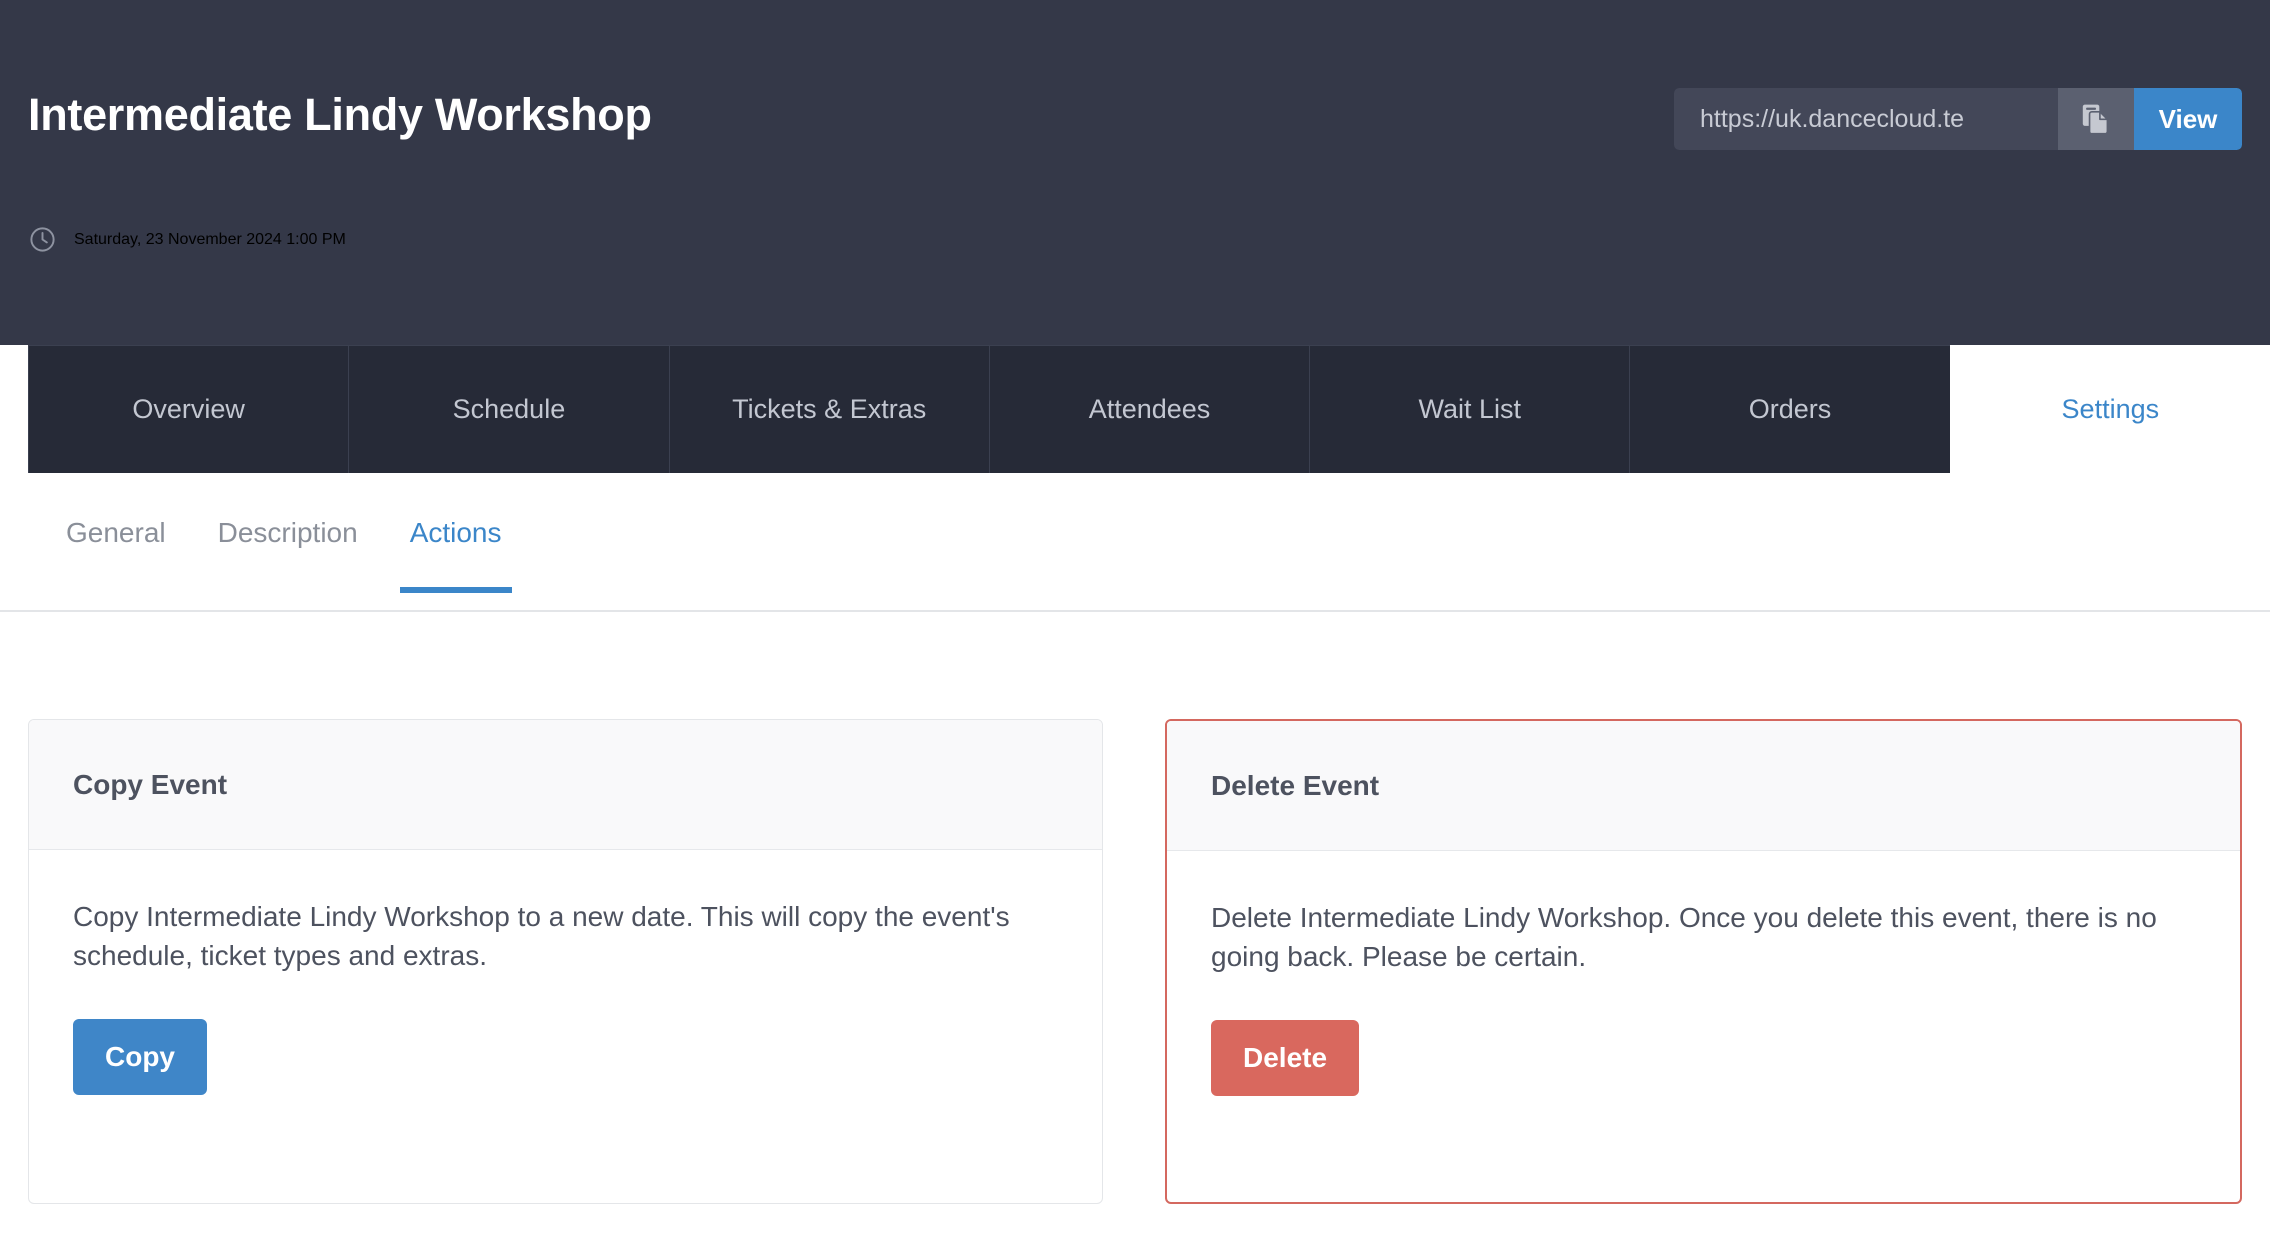  Describe the element at coordinates (140, 1057) in the screenshot. I see `copy-button: Copy` at that location.